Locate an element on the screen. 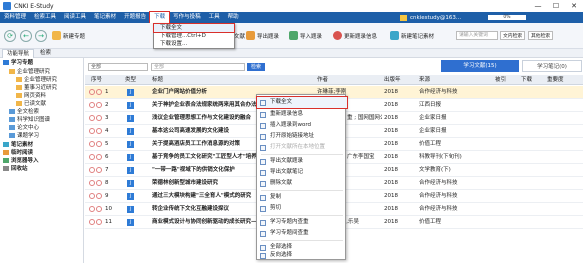 The image size is (583, 263). row-number: 5 is located at coordinates (107, 144).